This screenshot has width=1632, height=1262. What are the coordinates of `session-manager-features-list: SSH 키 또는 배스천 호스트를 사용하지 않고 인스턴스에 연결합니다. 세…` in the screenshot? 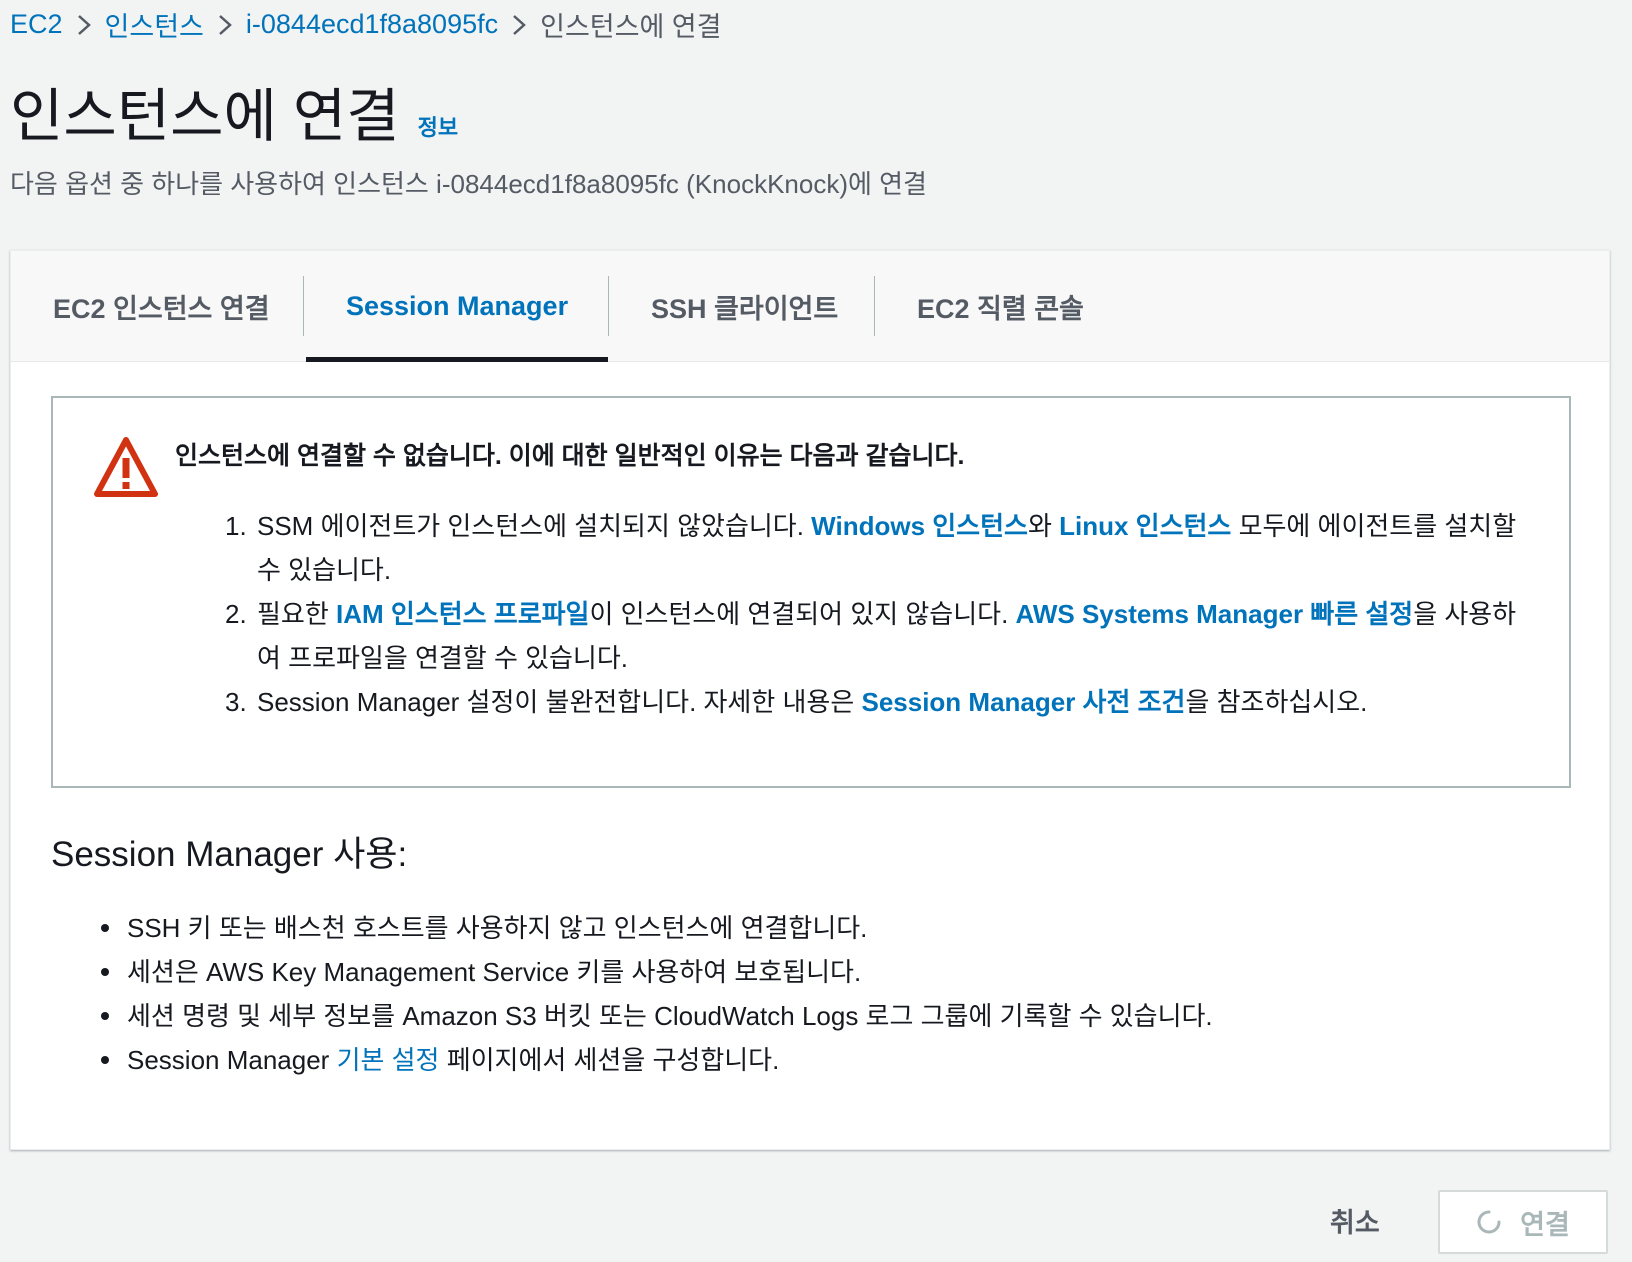 It's located at (657, 994).